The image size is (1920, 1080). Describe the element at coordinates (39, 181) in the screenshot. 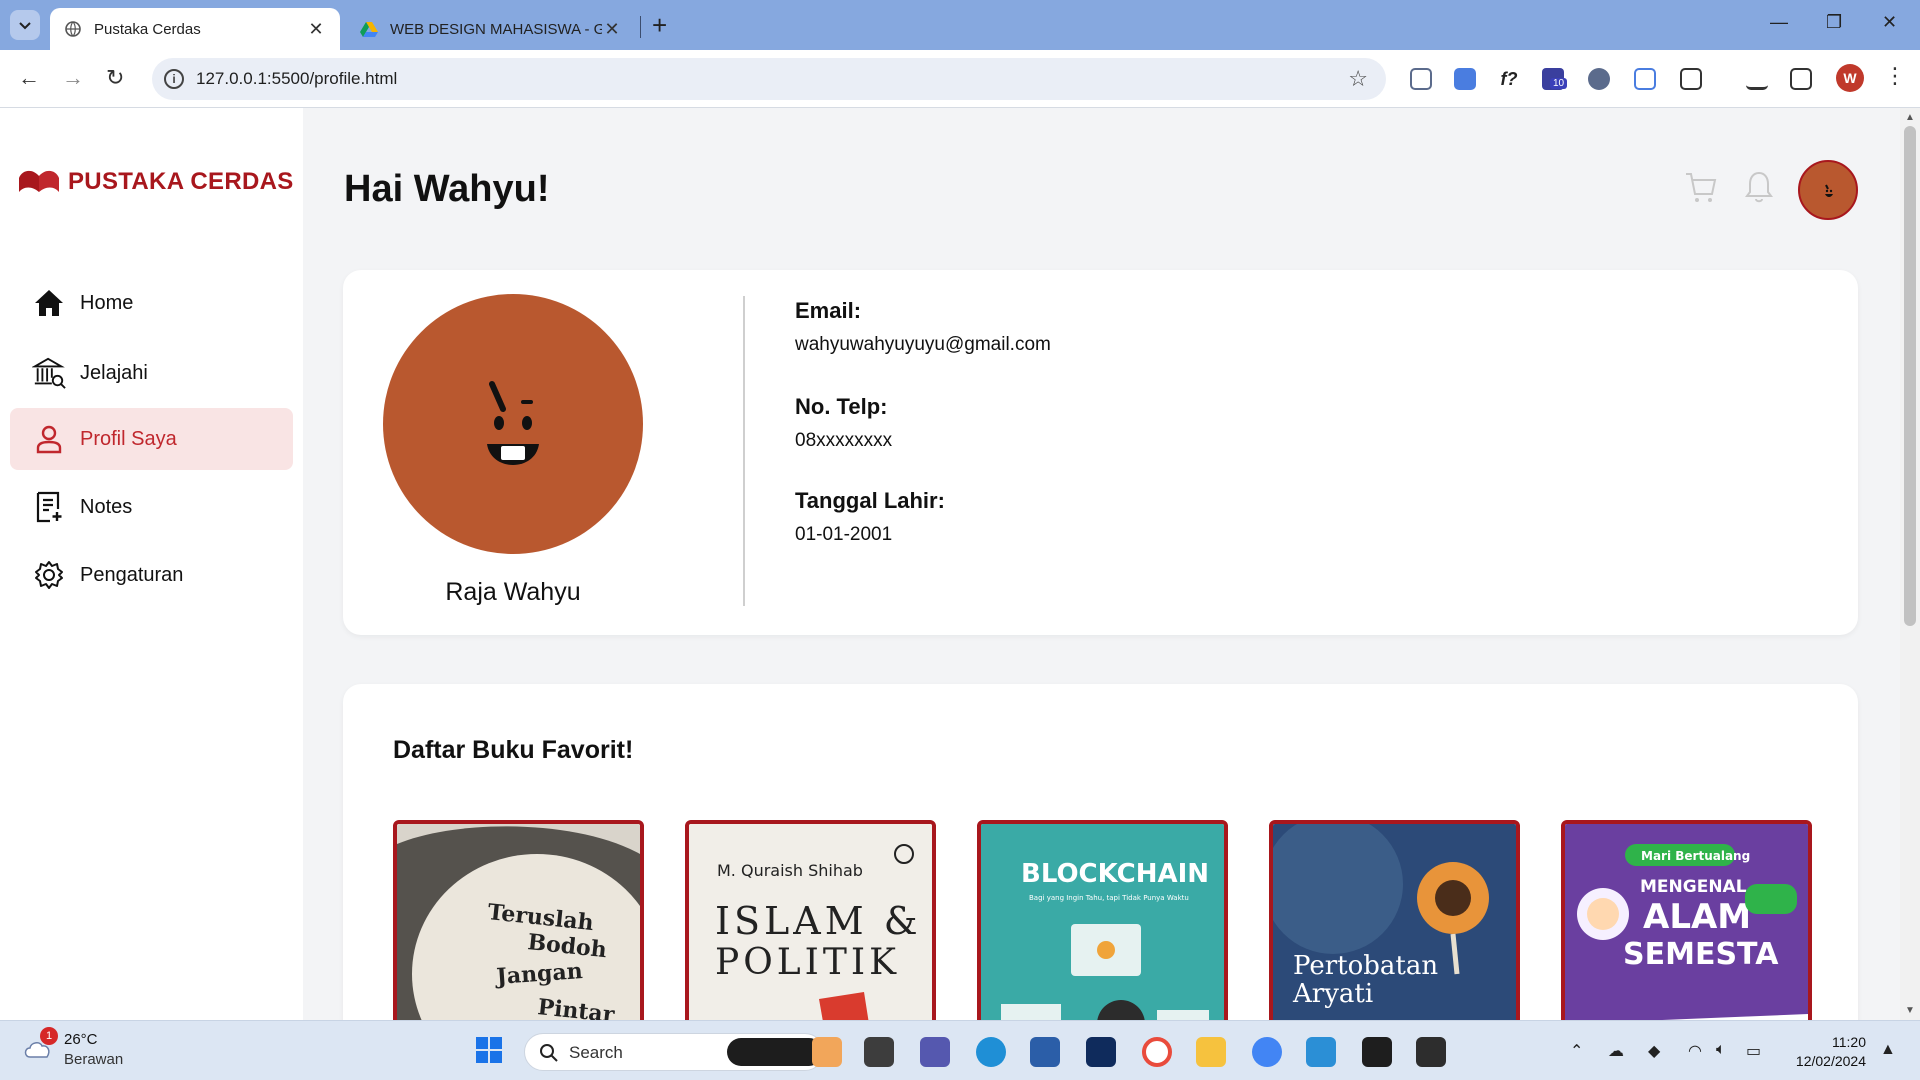

I see `book-logo-icon` at that location.